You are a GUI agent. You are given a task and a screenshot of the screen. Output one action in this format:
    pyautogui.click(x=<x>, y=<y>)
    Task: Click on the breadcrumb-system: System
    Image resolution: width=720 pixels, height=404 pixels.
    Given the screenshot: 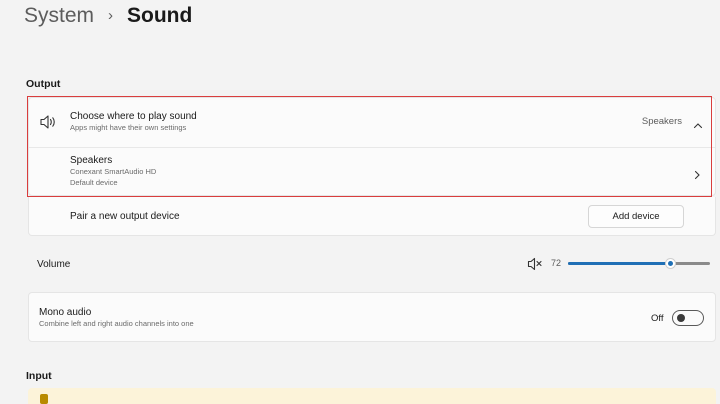 What is the action you would take?
    pyautogui.click(x=59, y=16)
    